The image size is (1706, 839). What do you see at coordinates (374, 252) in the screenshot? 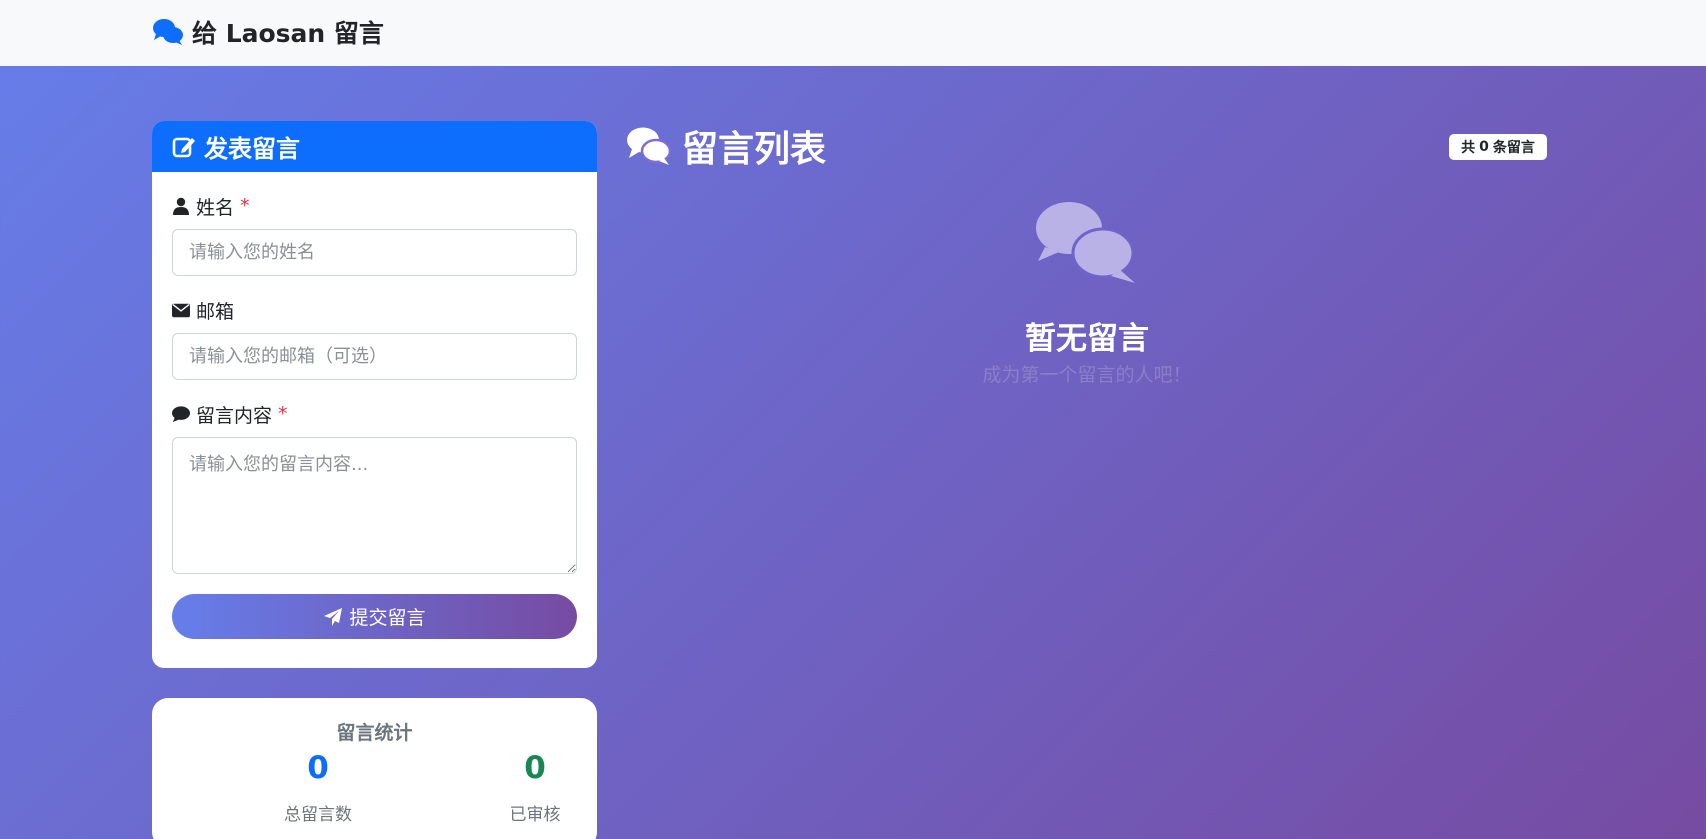
I see `name-input` at bounding box center [374, 252].